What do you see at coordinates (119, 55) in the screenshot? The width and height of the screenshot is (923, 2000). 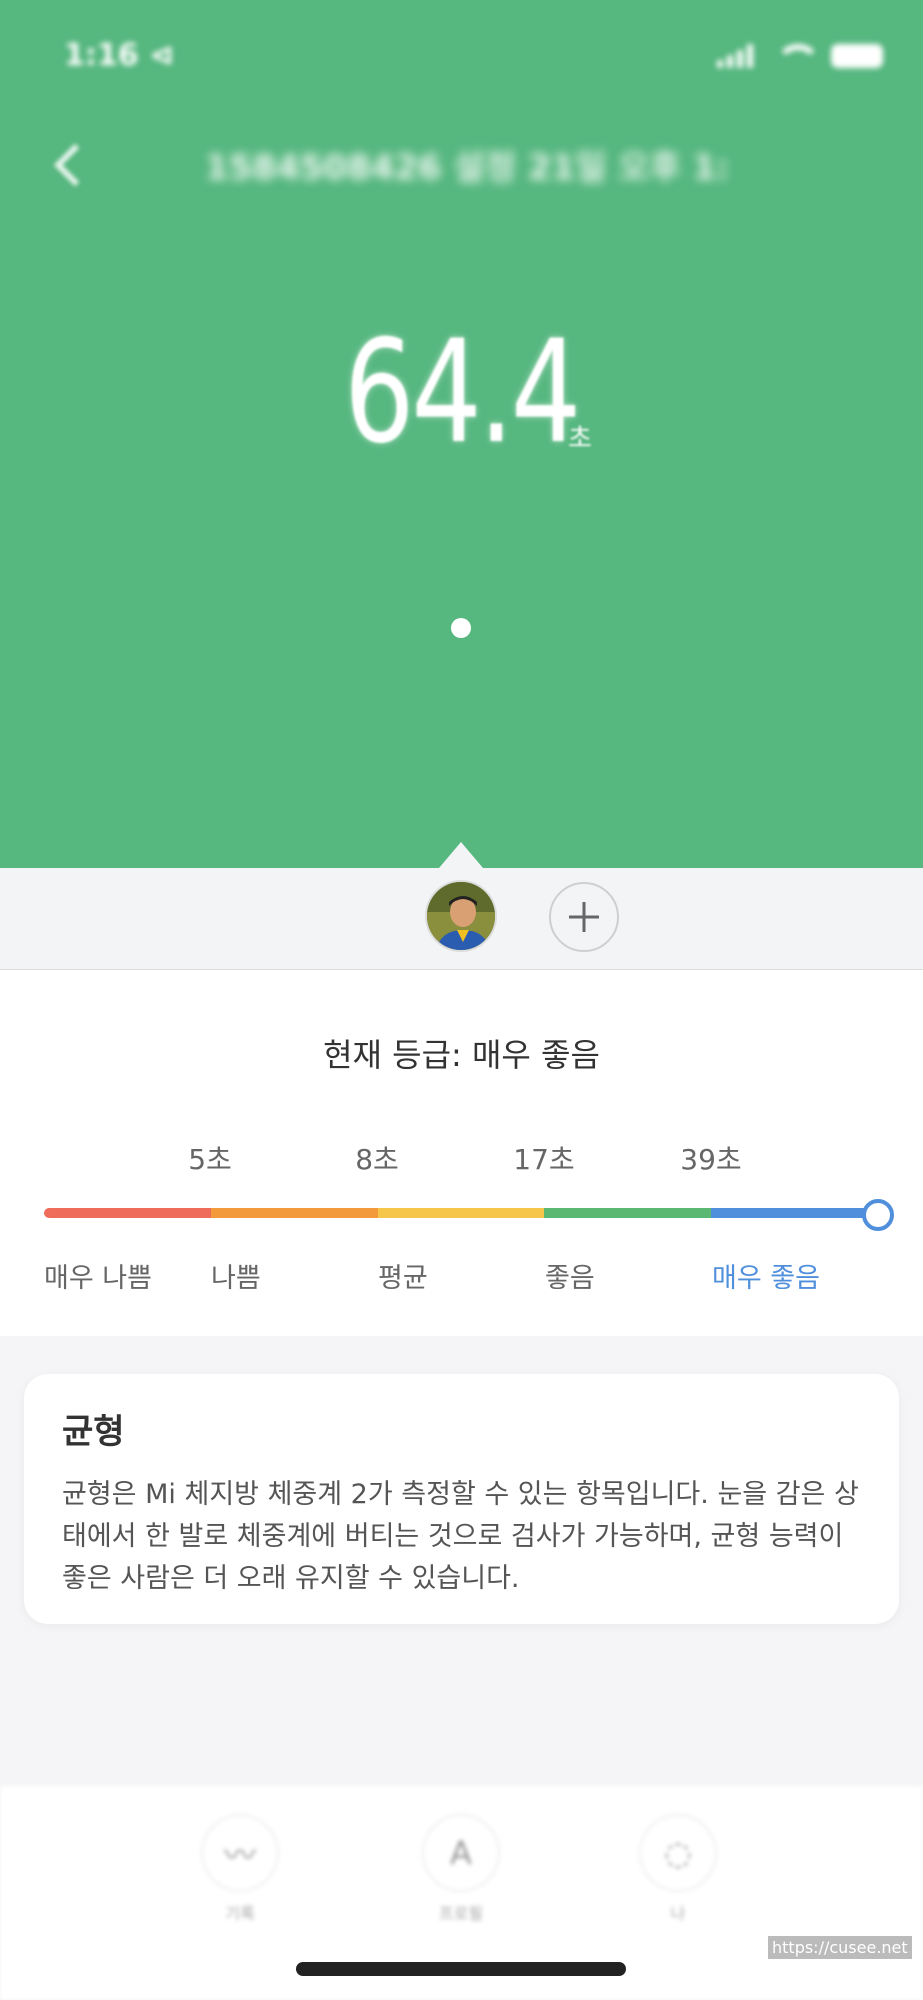 I see `status-time: 1:16 ⊲` at bounding box center [119, 55].